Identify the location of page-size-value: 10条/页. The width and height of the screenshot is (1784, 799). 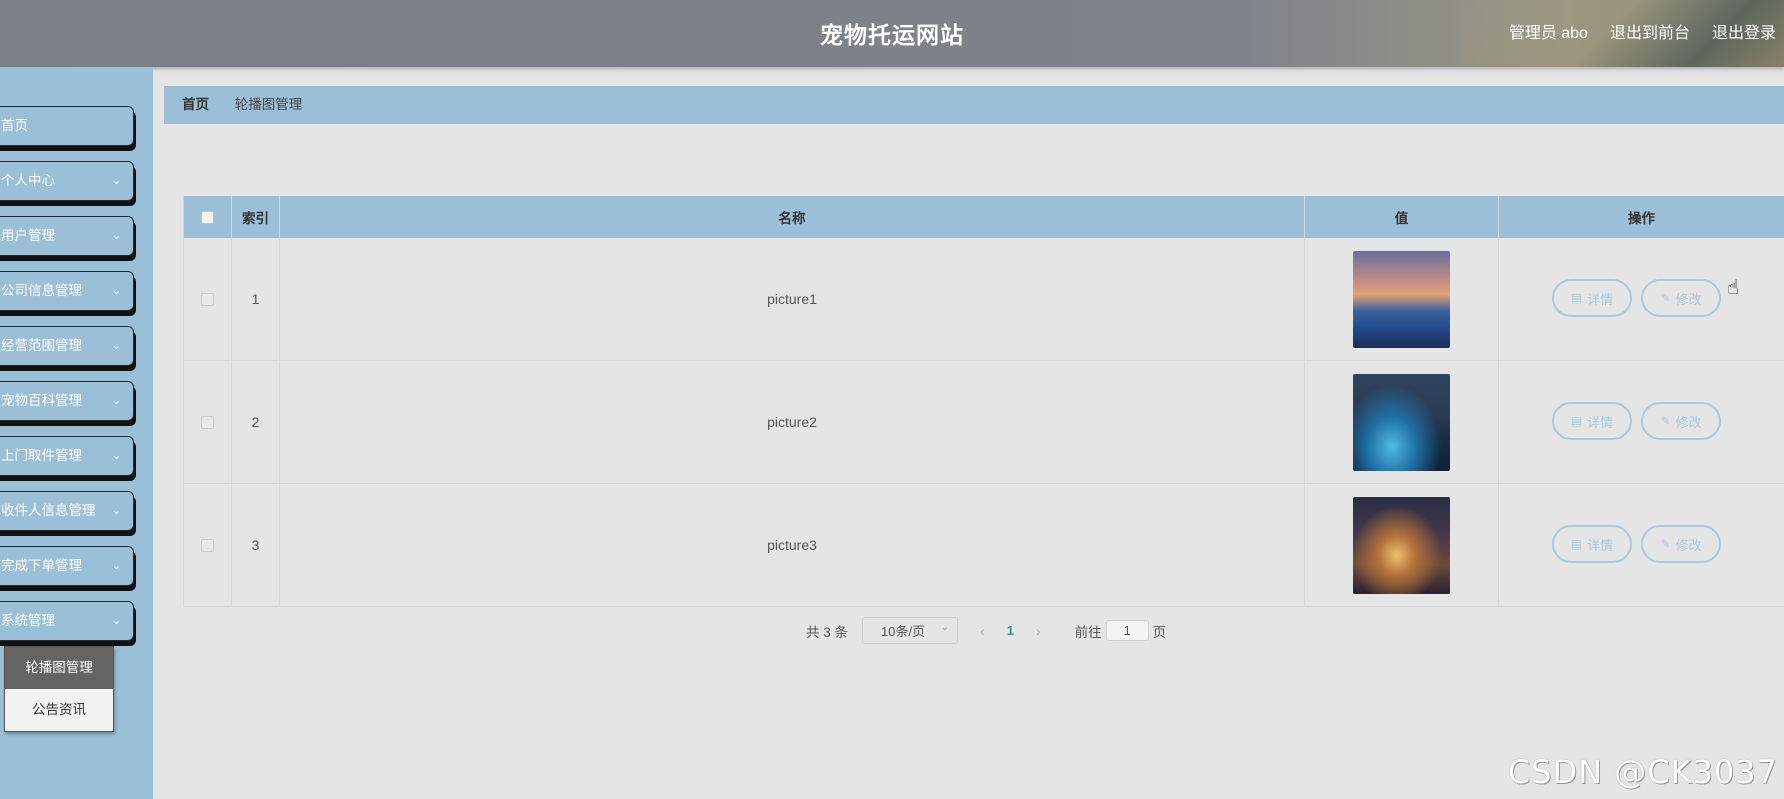
(903, 631).